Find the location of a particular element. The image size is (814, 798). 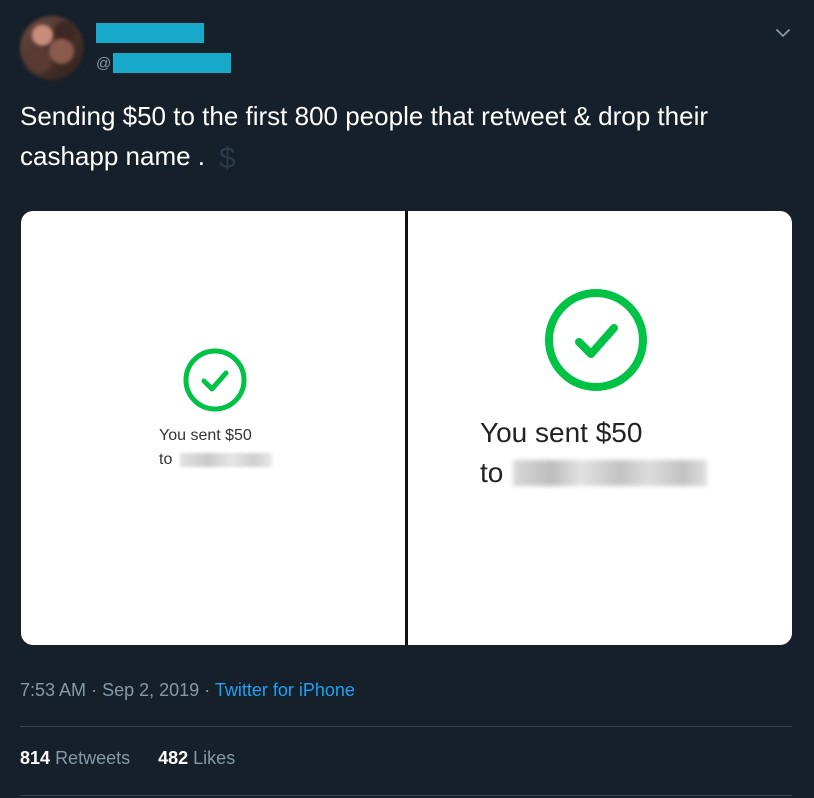

tweet-time: 7:53 AM is located at coordinates (53, 690).